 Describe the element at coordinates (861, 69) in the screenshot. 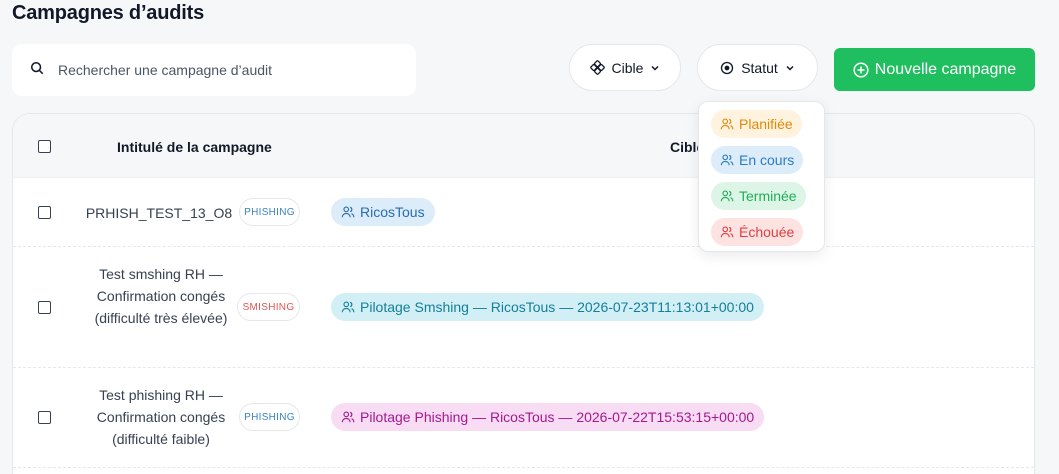

I see `plus-circle-icon` at that location.